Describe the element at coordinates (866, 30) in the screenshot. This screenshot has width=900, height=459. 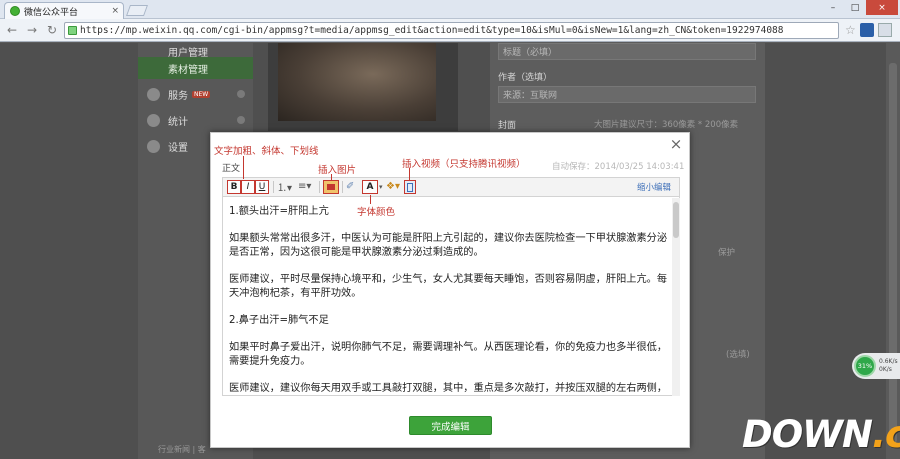
I see `extension-icon` at that location.